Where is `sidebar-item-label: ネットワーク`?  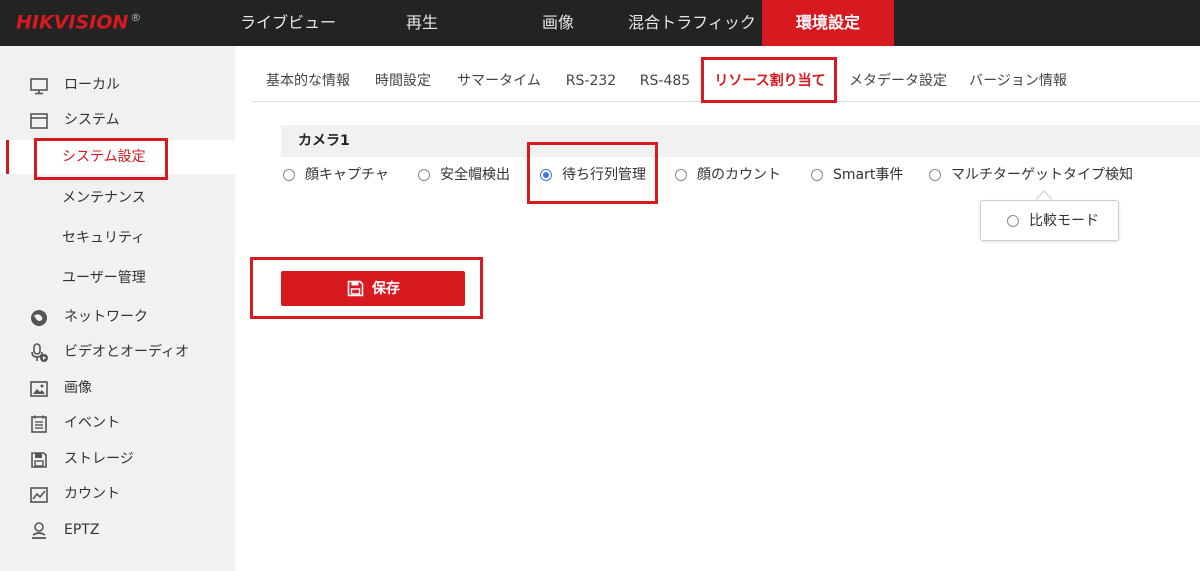
sidebar-item-label: ネットワーク is located at coordinates (106, 317).